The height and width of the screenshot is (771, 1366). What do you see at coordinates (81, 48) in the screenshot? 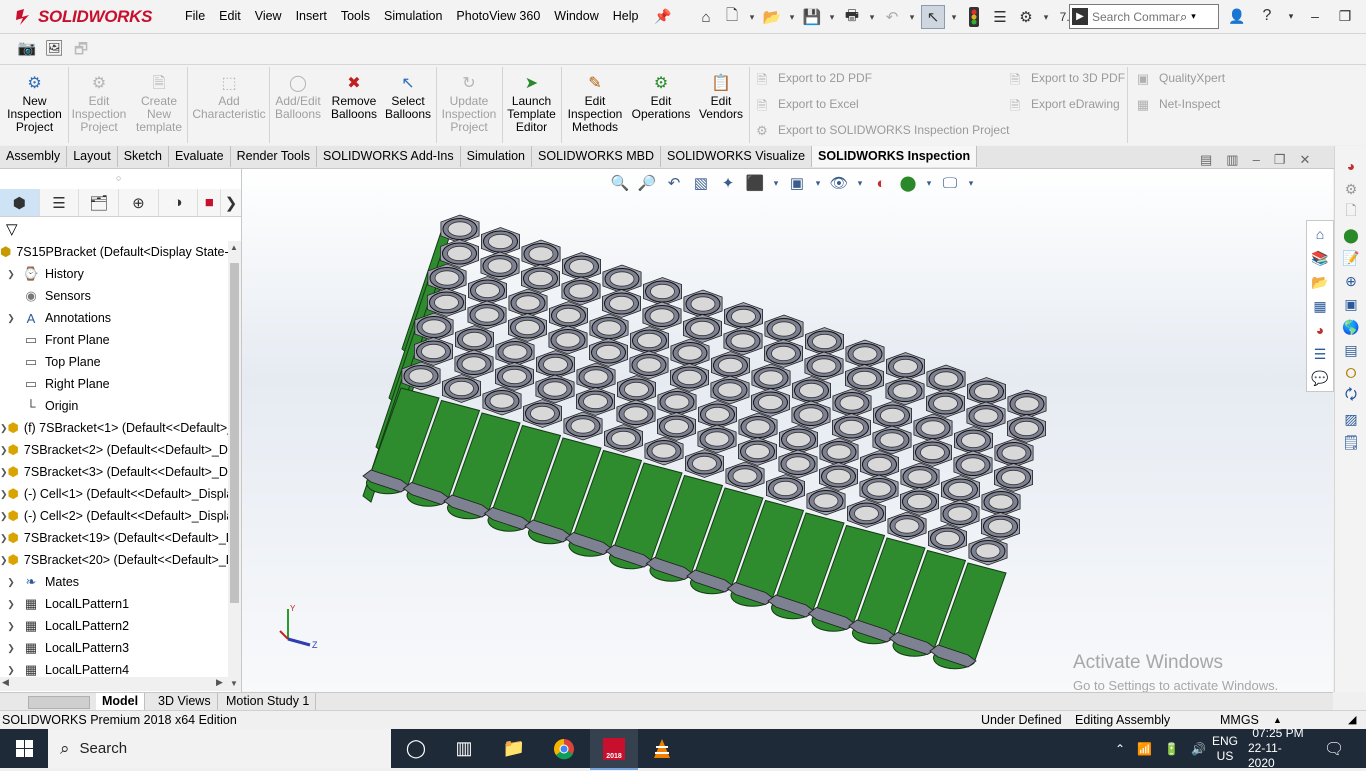
I see `disabled-capture-icon: 🗗` at bounding box center [81, 48].